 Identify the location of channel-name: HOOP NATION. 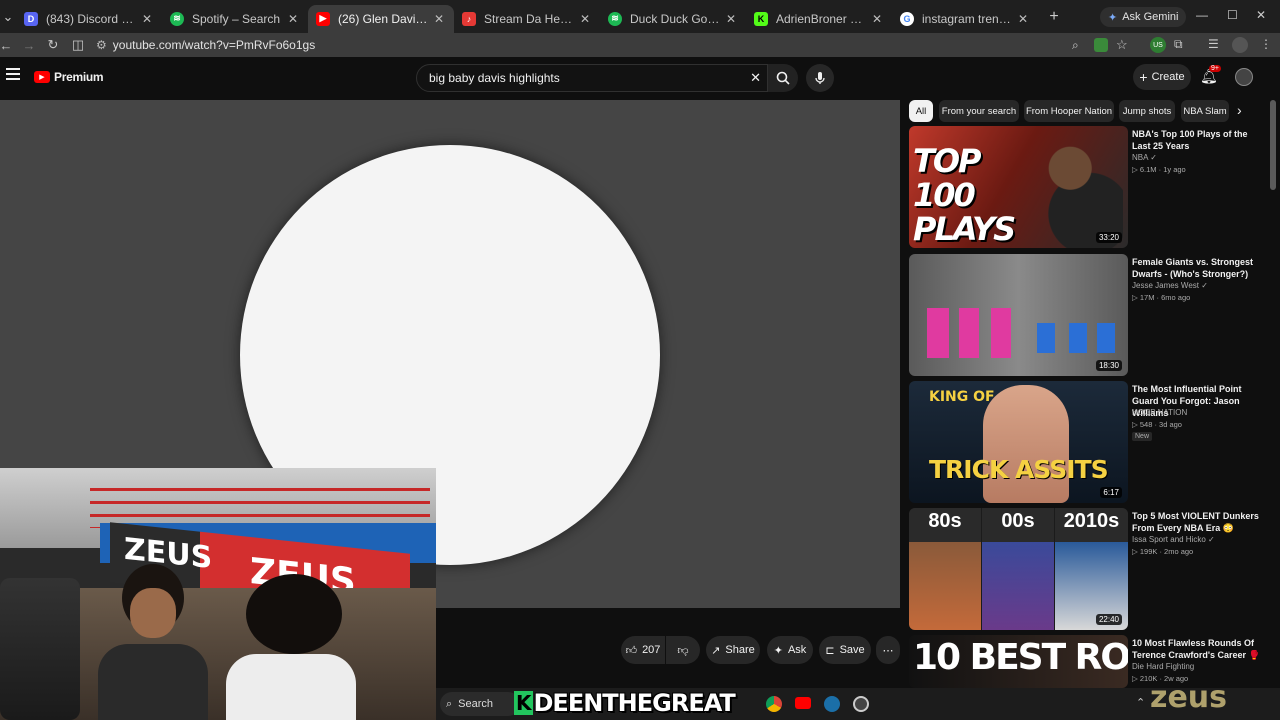
(1159, 412).